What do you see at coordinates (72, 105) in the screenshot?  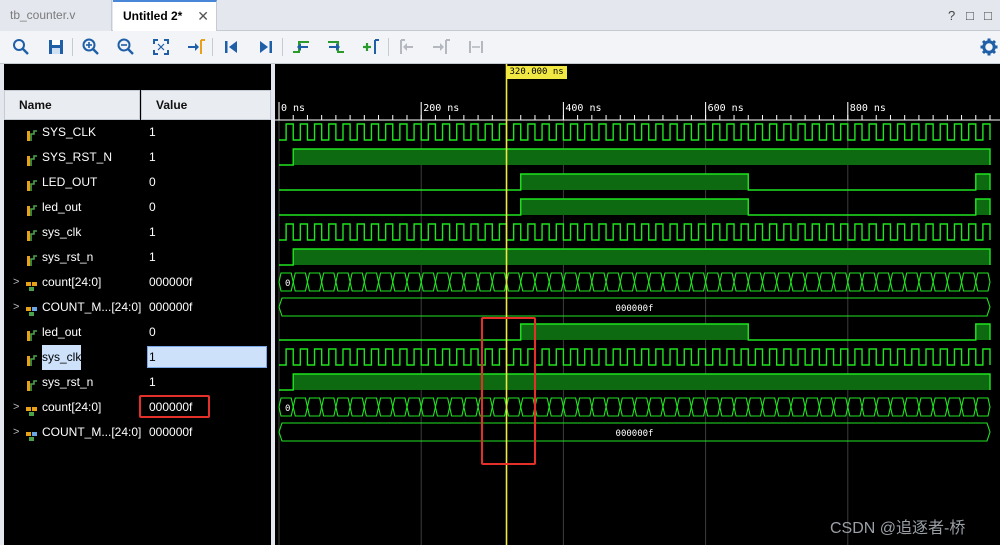 I see `name-column-header: Name` at bounding box center [72, 105].